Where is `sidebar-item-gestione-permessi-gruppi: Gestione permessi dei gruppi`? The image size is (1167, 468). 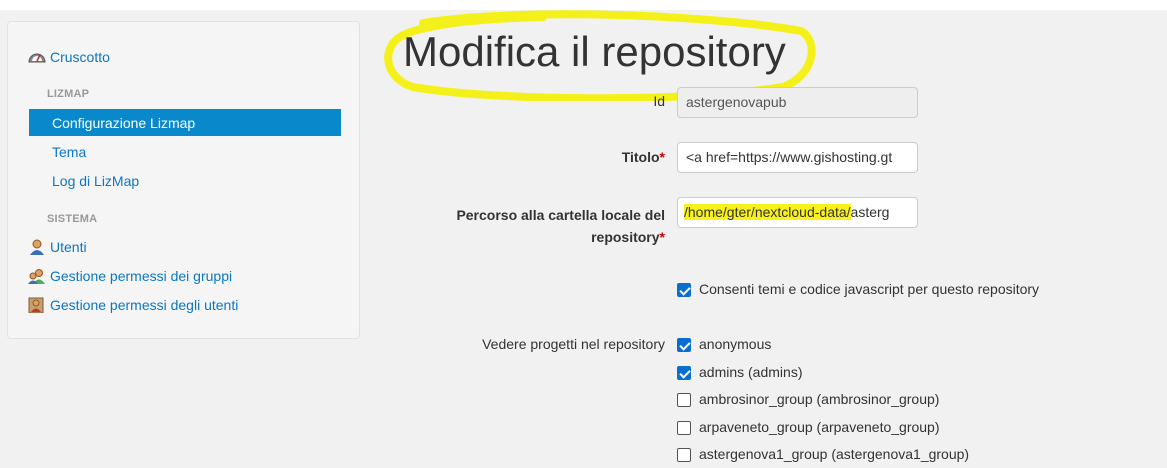 sidebar-item-gestione-permessi-gruppi: Gestione permessi dei gruppi is located at coordinates (130, 276).